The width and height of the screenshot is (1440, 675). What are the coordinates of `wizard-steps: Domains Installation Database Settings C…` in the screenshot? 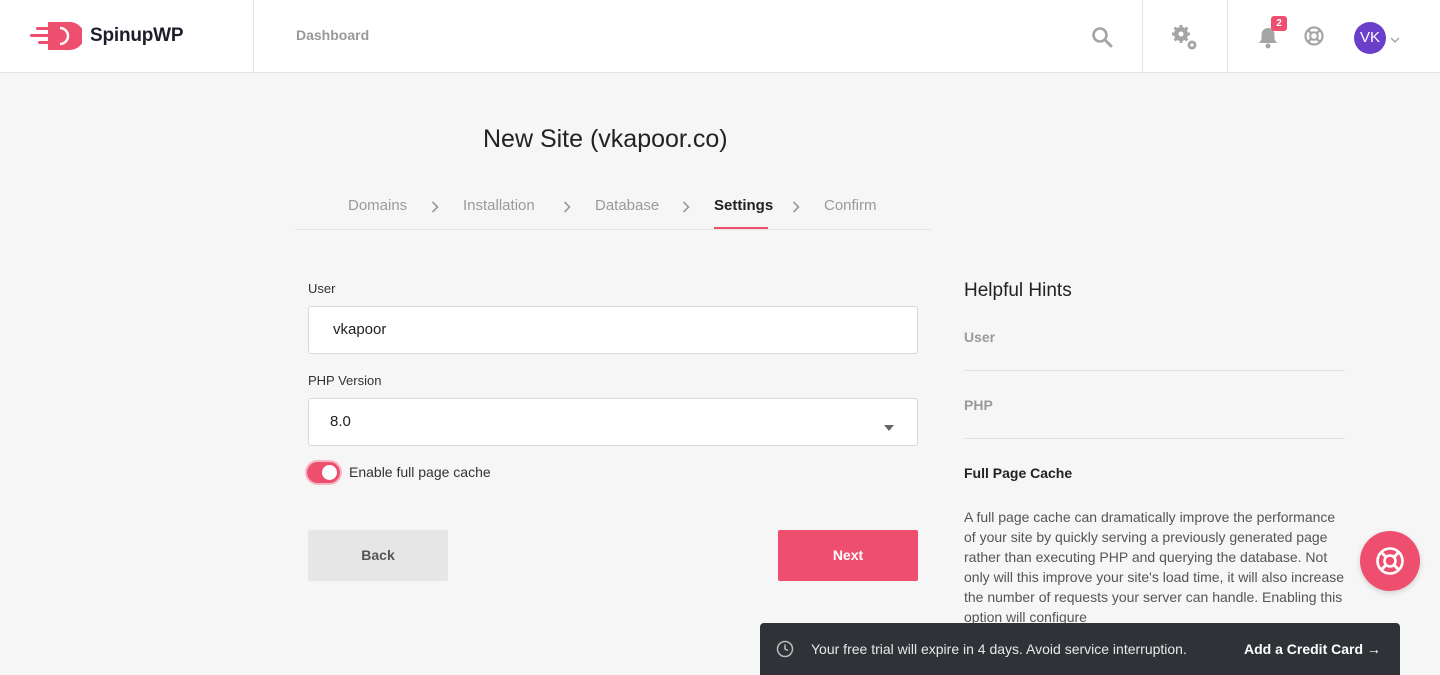 It's located at (613, 210).